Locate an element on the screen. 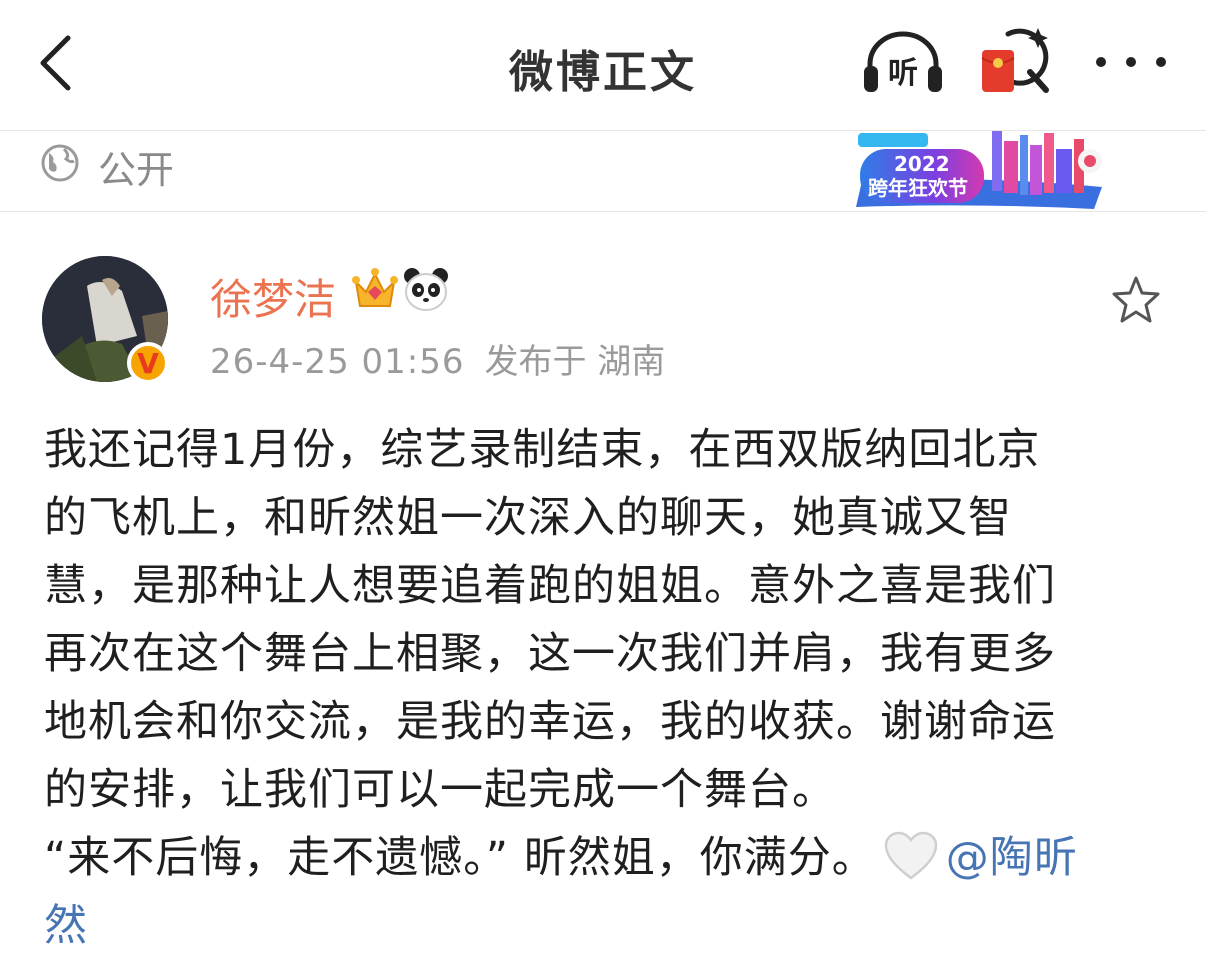 Image resolution: width=1206 pixels, height=960 pixels. post-body-last-line: “来不后悔，走不遗憾。” 昕然姐，你满分。 @陶昕 is located at coordinates (609, 858).